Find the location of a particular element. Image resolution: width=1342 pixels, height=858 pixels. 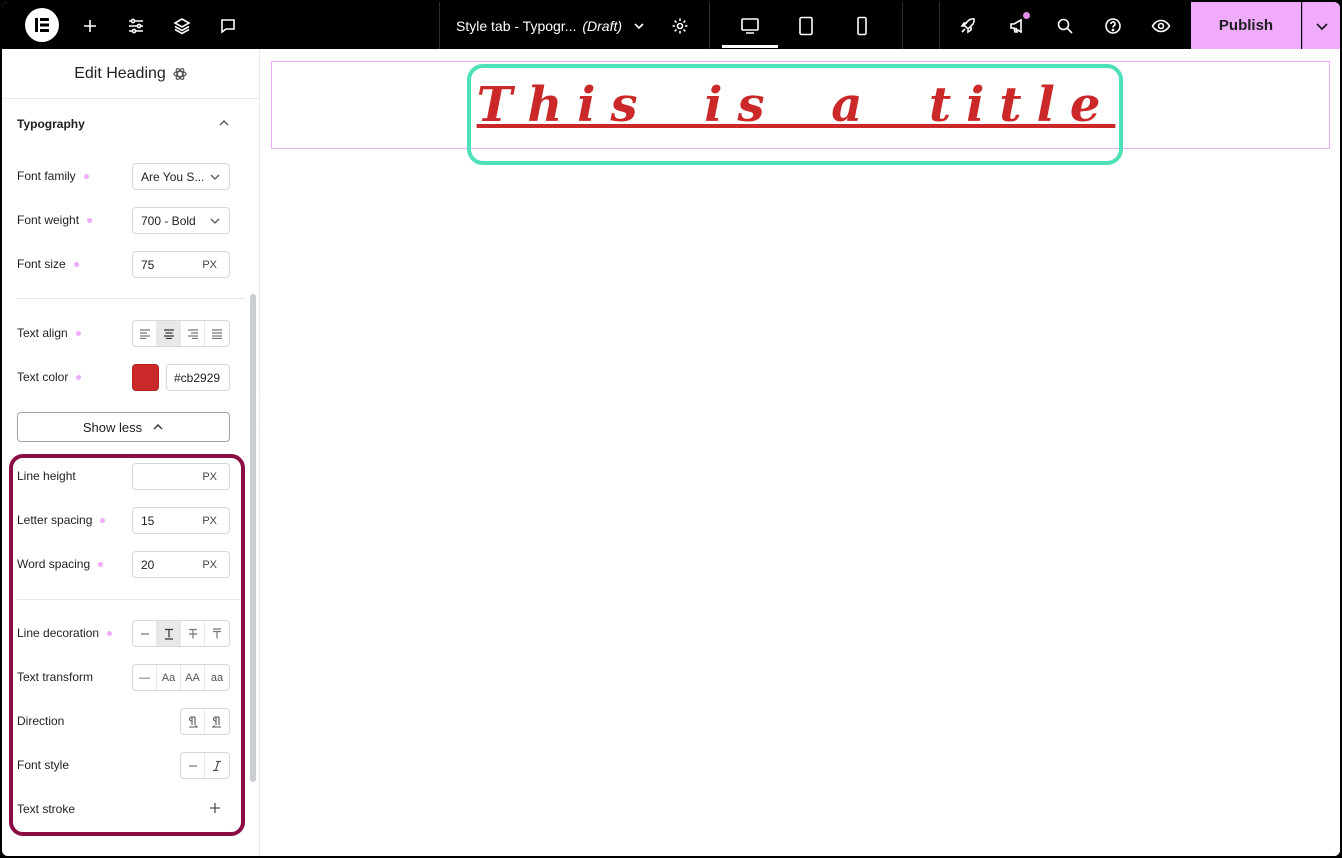

desktop-device-icon is located at coordinates (750, 25).